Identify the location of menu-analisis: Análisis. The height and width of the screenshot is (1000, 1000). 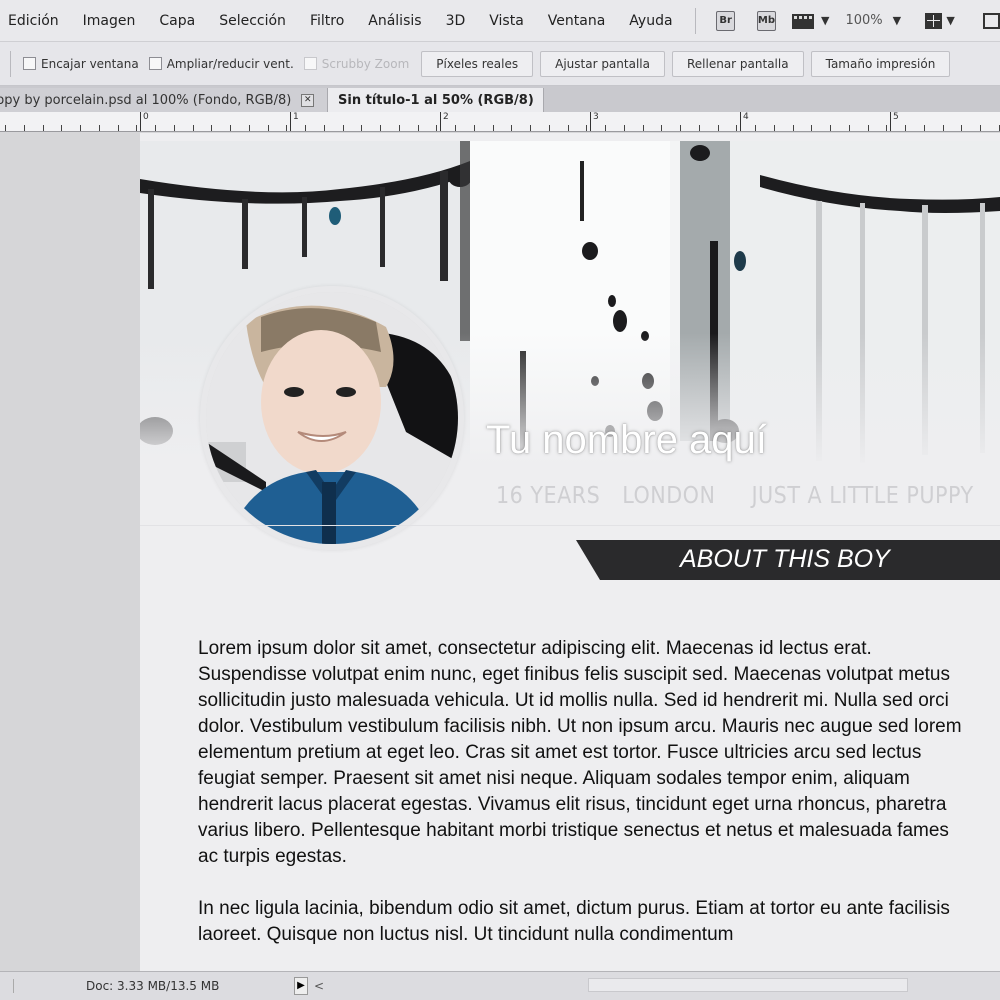
(394, 21).